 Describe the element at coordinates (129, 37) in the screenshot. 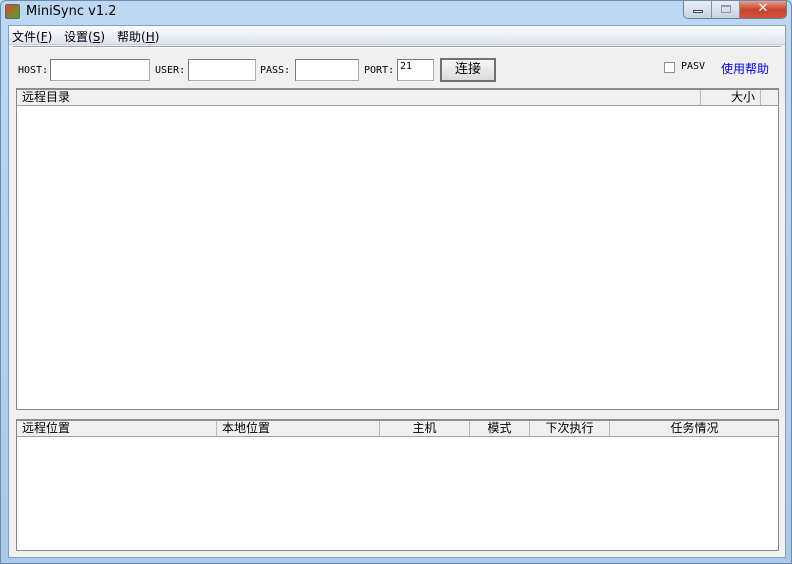

I see `menu-label: 帮助` at that location.